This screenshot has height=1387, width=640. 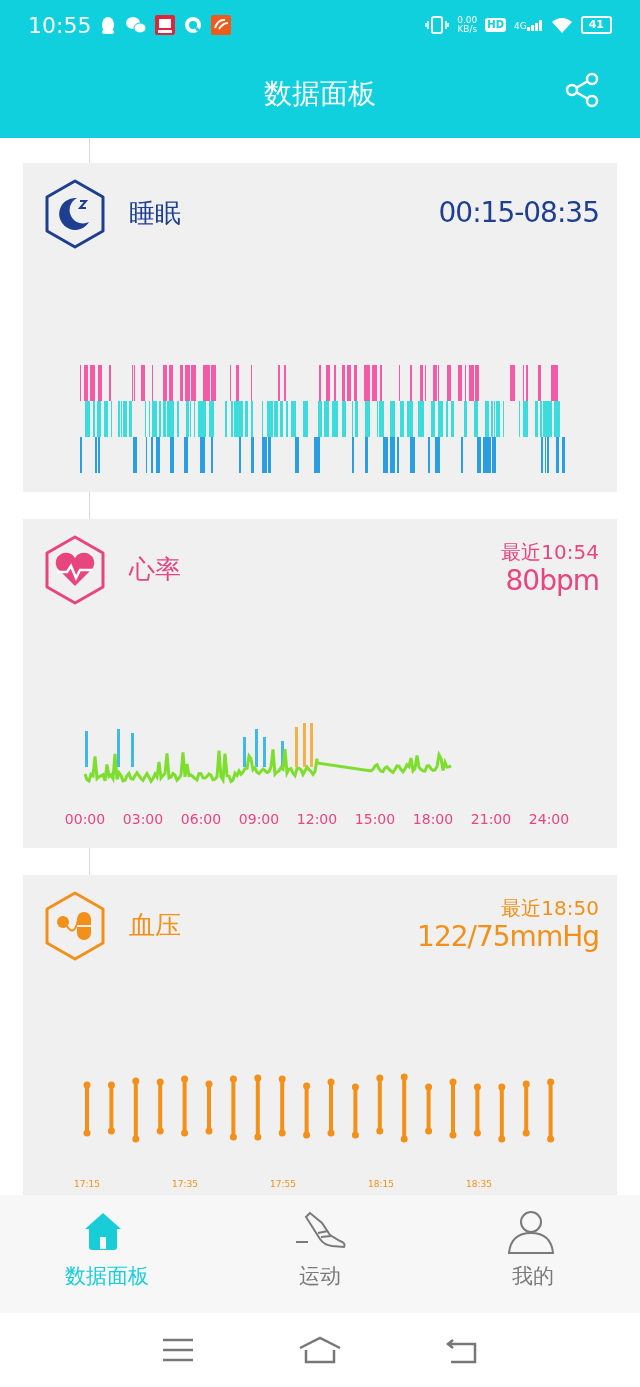 I want to click on time-axis-label: 24:00, so click(x=549, y=819).